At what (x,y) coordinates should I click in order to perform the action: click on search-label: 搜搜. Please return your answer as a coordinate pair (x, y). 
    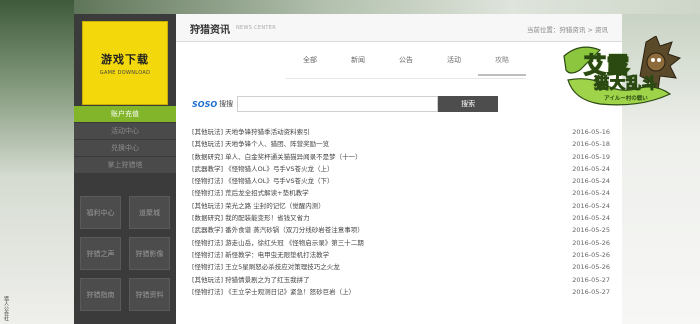
    Looking at the image, I should click on (226, 104).